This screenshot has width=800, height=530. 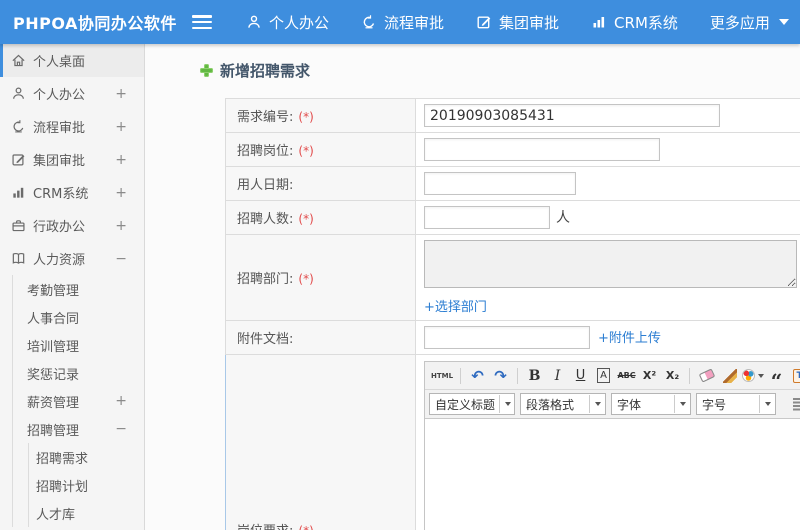 What do you see at coordinates (53, 347) in the screenshot?
I see `sidebar-item-label: 培训管理` at bounding box center [53, 347].